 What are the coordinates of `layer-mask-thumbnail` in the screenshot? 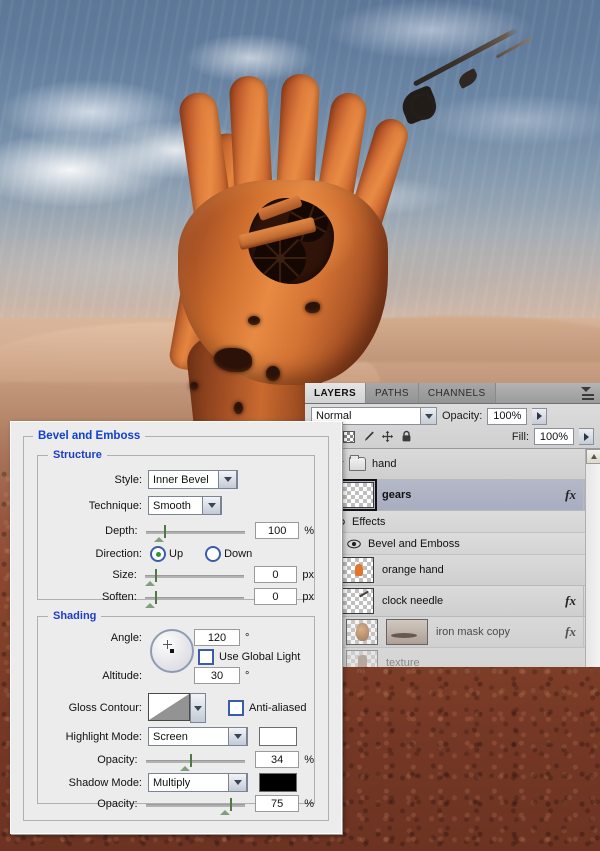 It's located at (407, 632).